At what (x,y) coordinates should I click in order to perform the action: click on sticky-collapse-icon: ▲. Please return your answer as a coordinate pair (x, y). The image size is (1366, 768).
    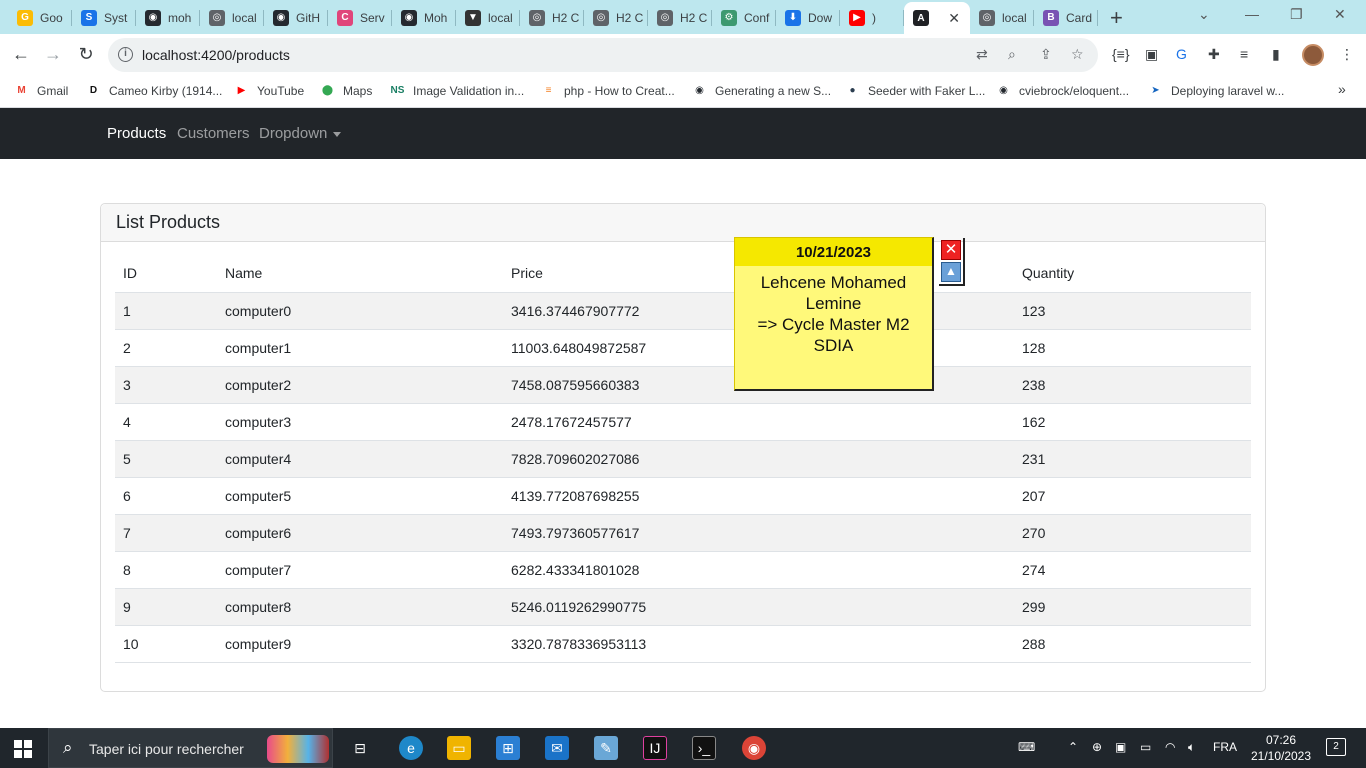
    Looking at the image, I should click on (951, 272).